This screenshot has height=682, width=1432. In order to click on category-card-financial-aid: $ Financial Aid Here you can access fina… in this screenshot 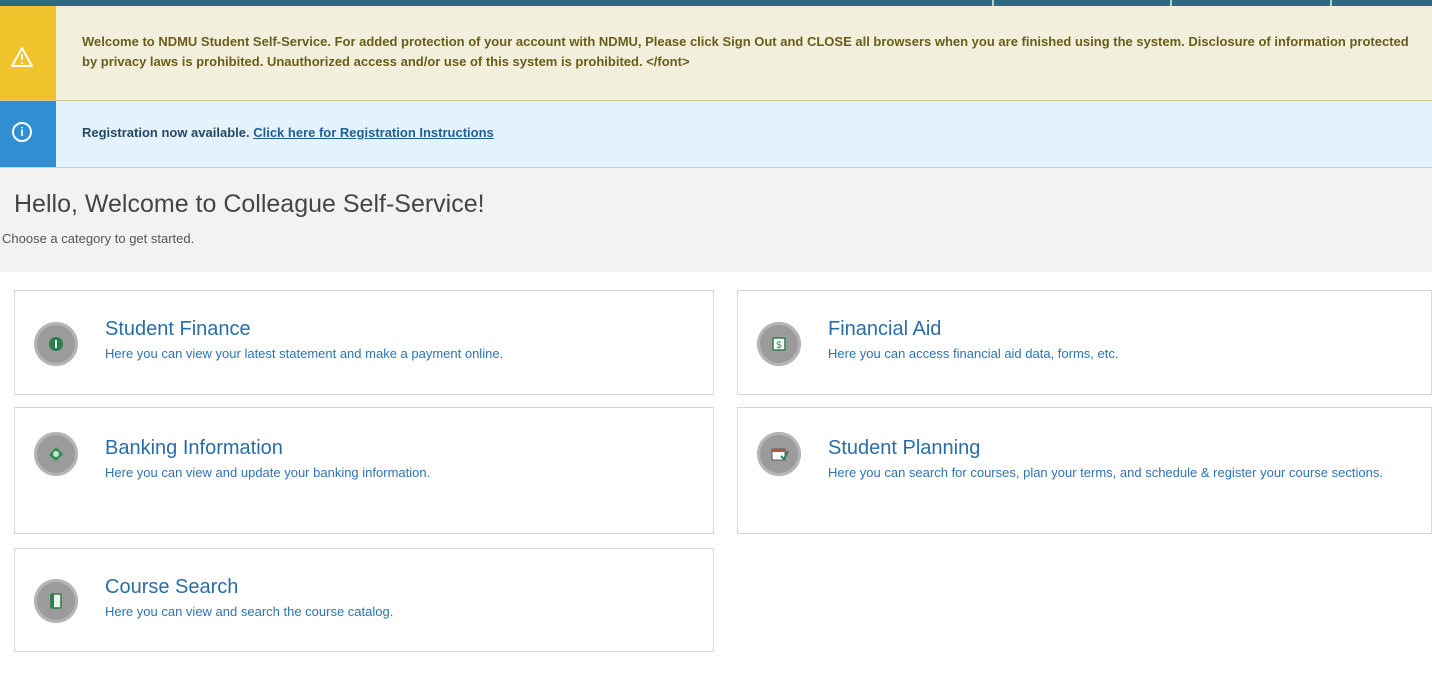, I will do `click(1084, 342)`.